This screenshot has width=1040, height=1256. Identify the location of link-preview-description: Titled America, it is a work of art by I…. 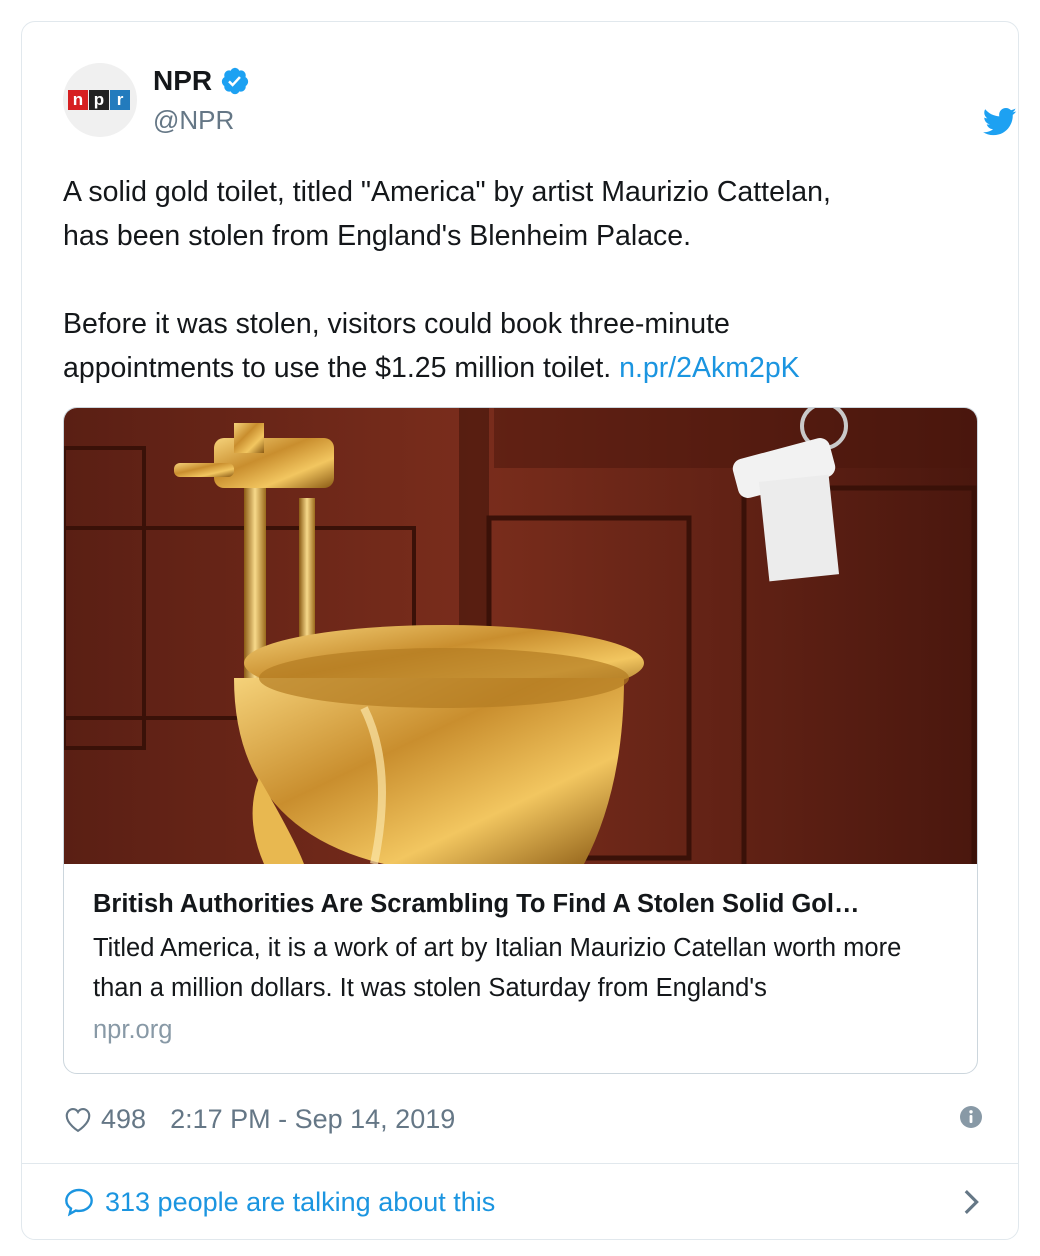
(497, 968).